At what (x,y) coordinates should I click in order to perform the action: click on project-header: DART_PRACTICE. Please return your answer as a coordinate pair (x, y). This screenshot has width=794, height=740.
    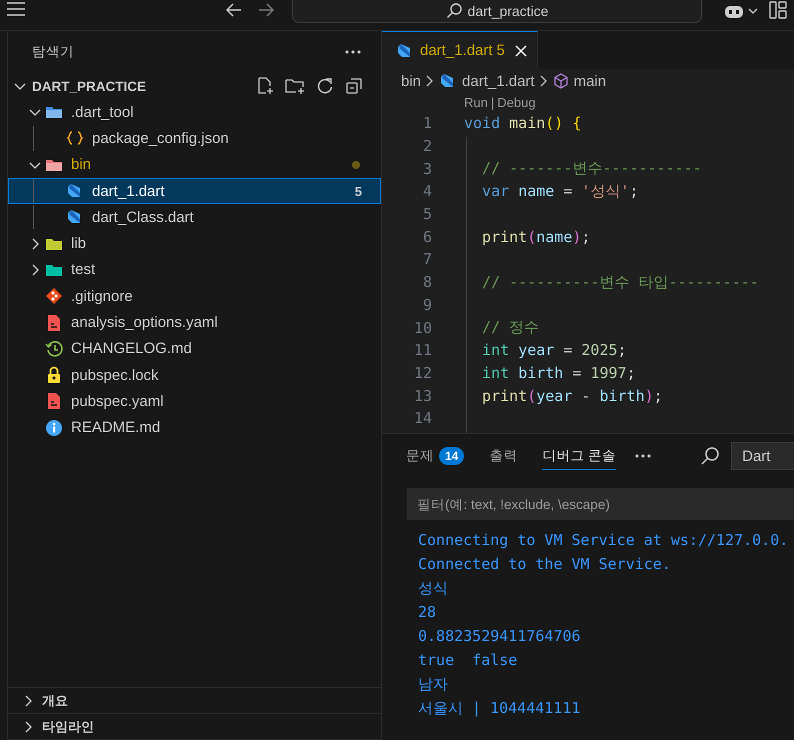
    Looking at the image, I should click on (194, 86).